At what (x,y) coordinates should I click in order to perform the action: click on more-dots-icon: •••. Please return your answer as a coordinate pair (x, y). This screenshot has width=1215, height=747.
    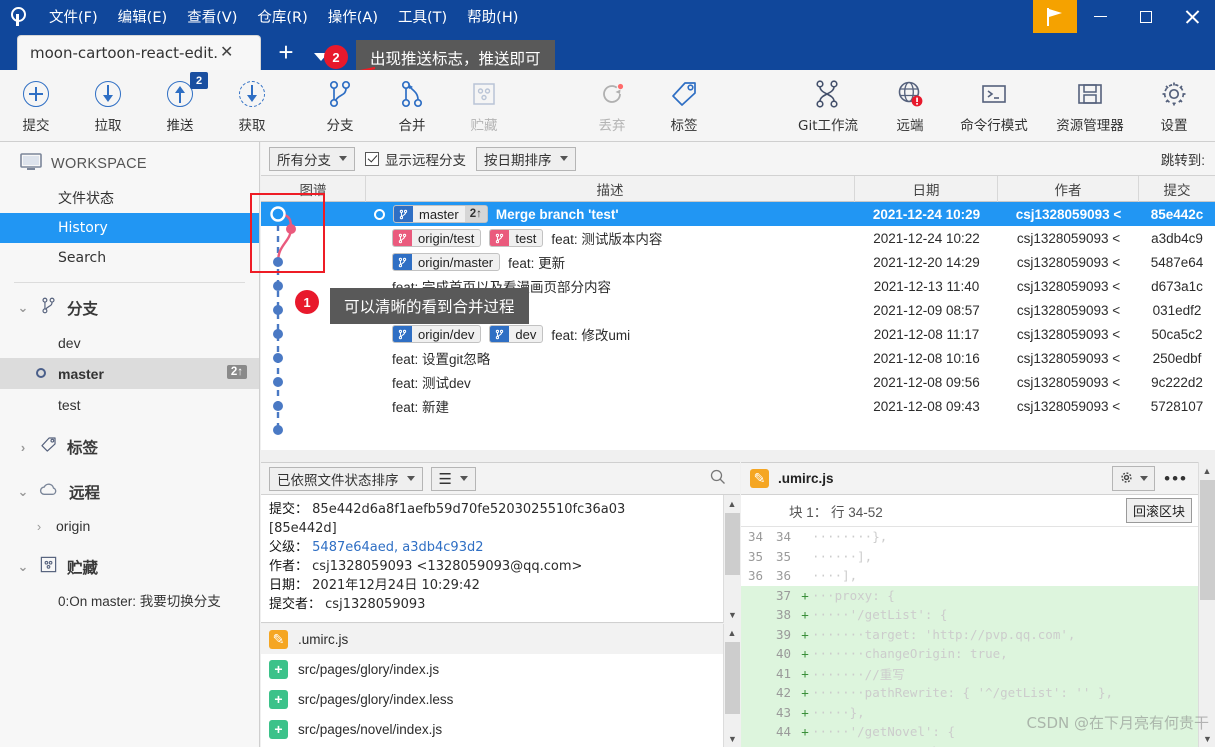
    Looking at the image, I should click on (1176, 478).